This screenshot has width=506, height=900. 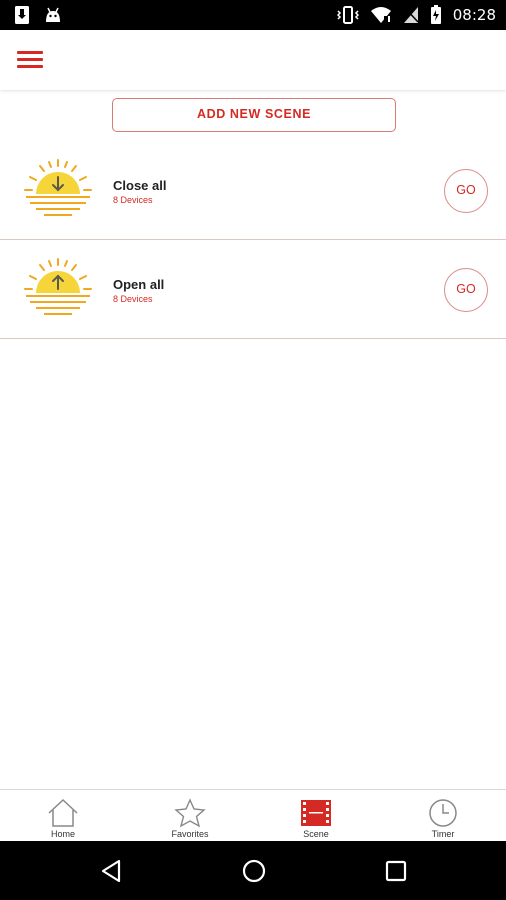 What do you see at coordinates (253, 60) in the screenshot?
I see `app-header` at bounding box center [253, 60].